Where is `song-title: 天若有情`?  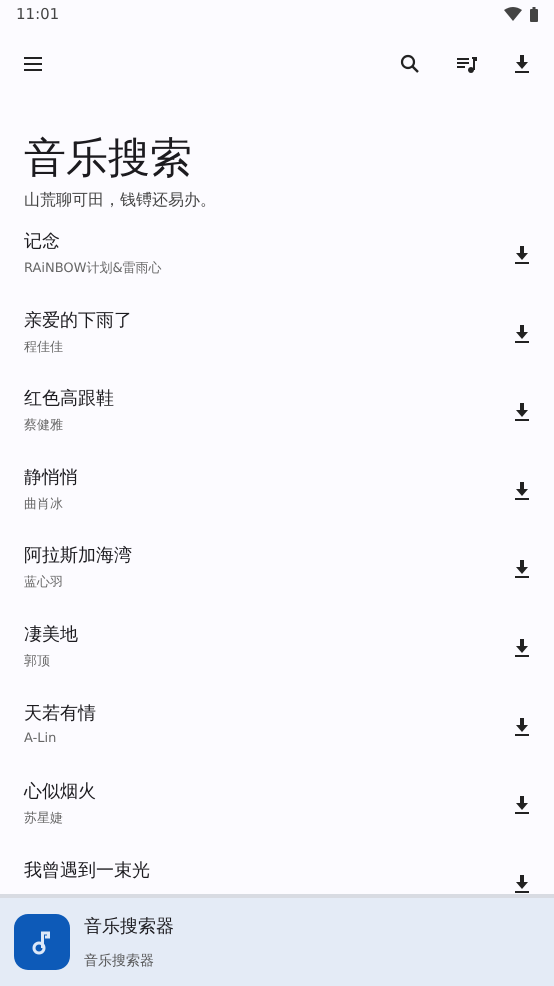 song-title: 天若有情 is located at coordinates (60, 713).